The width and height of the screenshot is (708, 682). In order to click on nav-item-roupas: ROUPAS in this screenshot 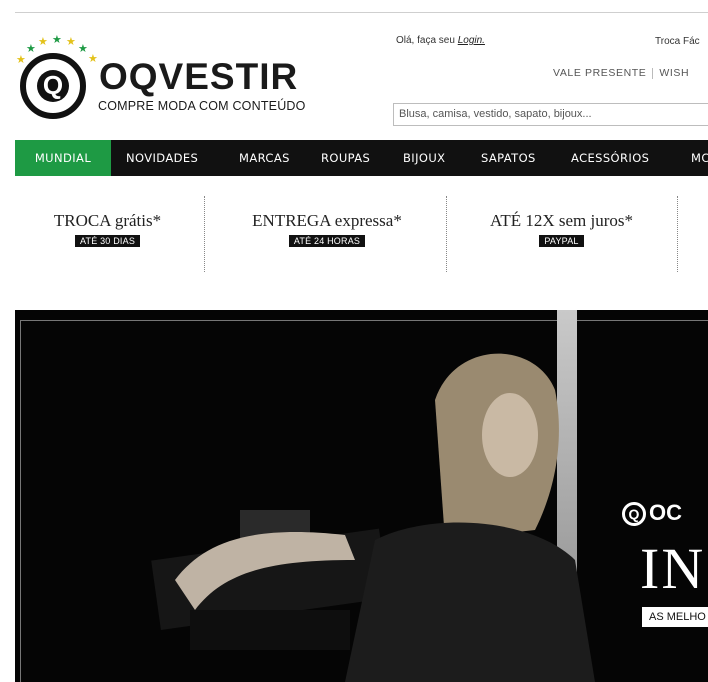, I will do `click(345, 158)`.